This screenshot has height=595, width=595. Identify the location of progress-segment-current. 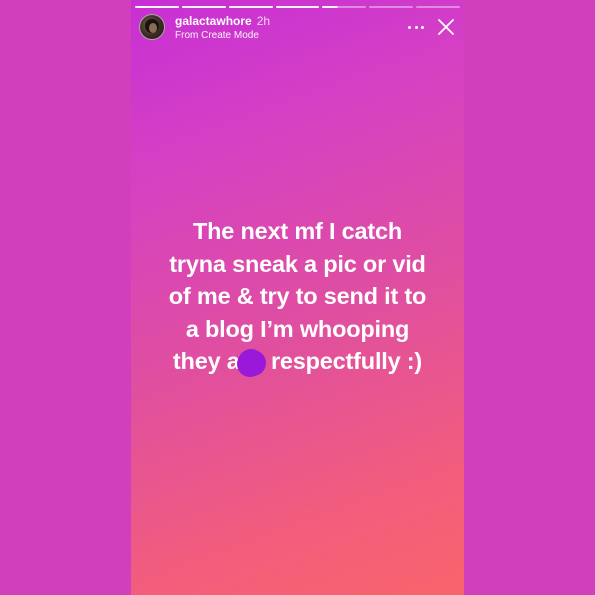
(344, 7).